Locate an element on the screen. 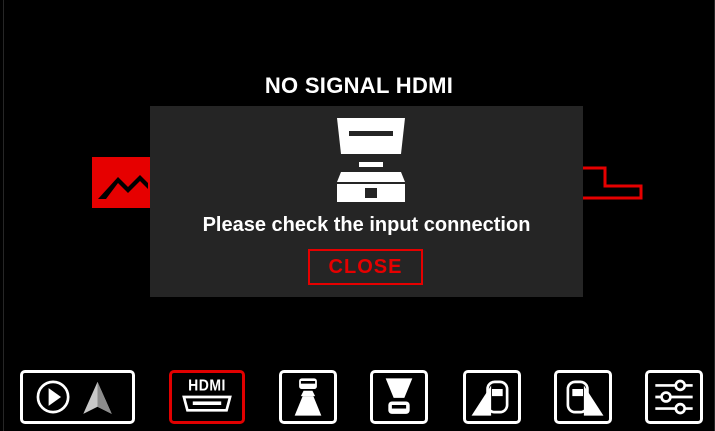 This screenshot has height=431, width=715. dock-carplay-button is located at coordinates (77, 397).